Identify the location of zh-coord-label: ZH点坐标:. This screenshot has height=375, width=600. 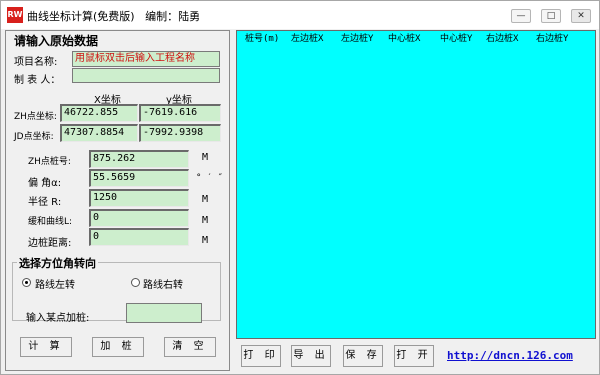
(35, 117).